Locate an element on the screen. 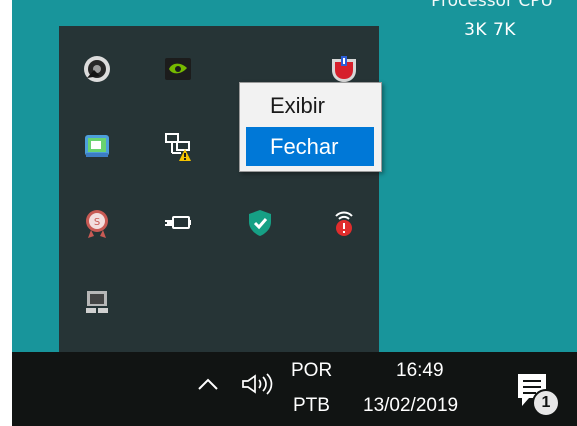 The height and width of the screenshot is (426, 577). context-menu: Exibir Fechar is located at coordinates (310, 127).